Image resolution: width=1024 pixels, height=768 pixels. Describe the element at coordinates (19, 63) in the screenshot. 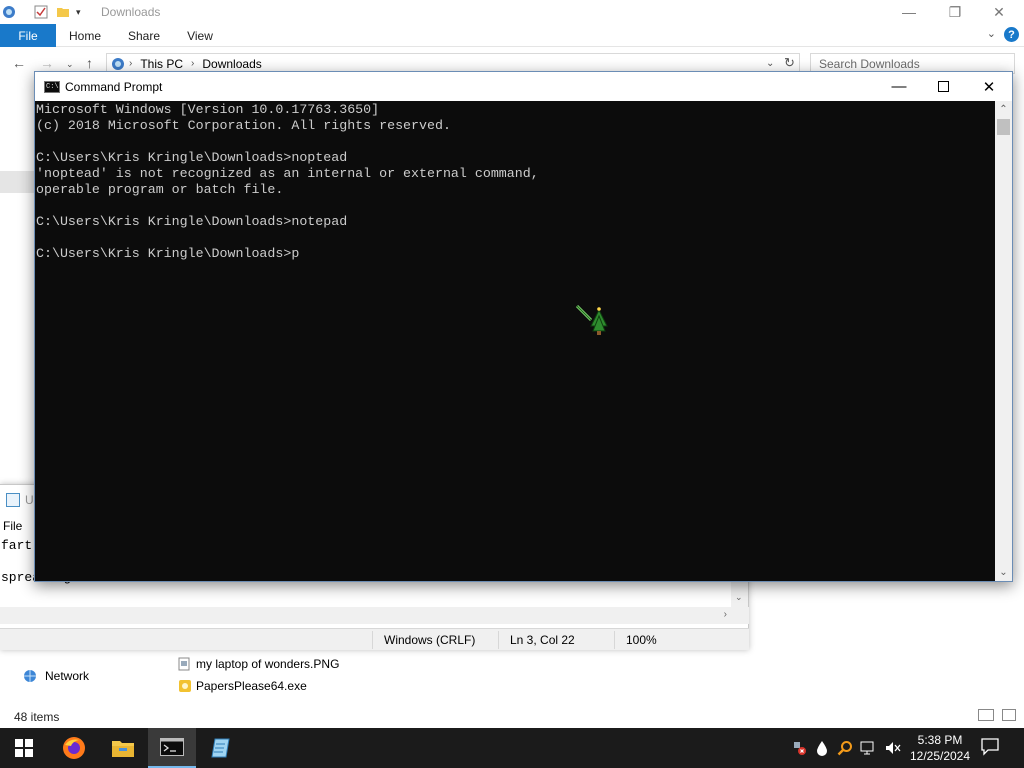

I see `back-arrow-icon: ←` at that location.